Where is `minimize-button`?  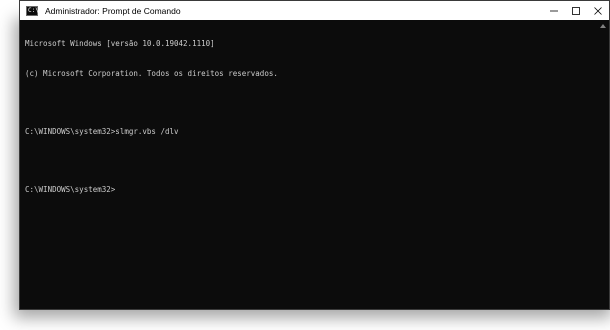 minimize-button is located at coordinates (554, 10).